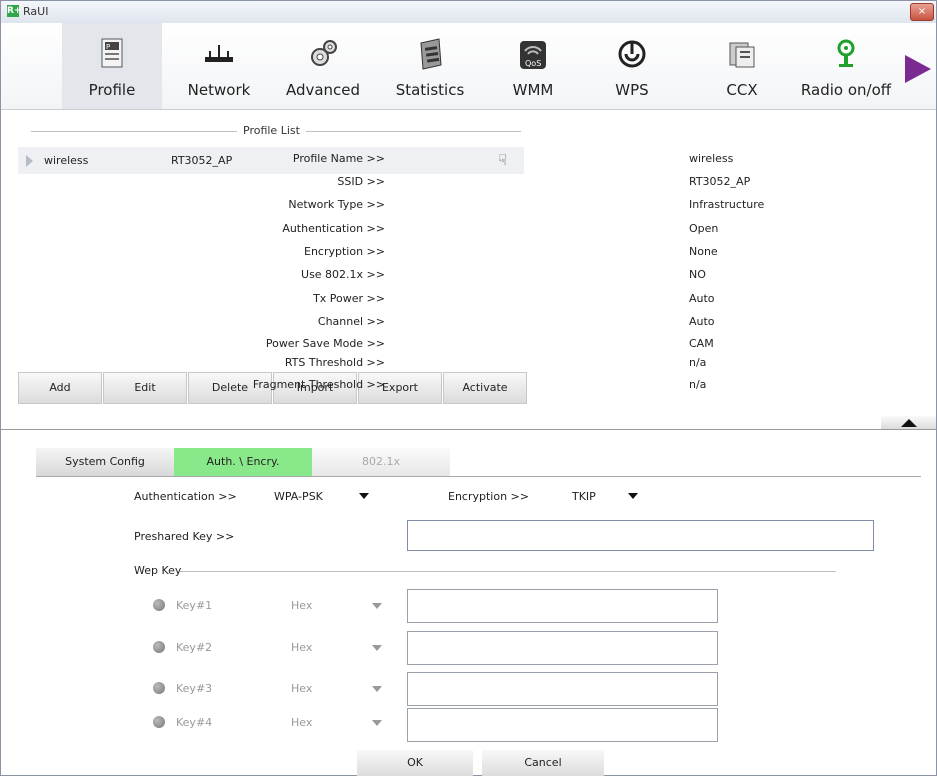  I want to click on key3-format-select: Hex, so click(302, 688).